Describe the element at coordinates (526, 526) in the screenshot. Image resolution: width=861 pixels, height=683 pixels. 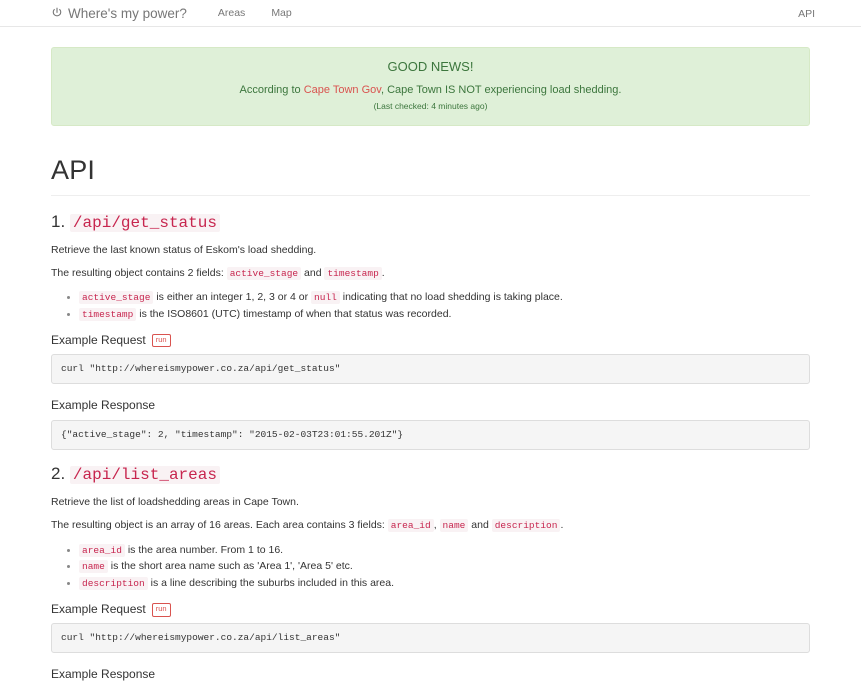
I see `code-description: description` at that location.